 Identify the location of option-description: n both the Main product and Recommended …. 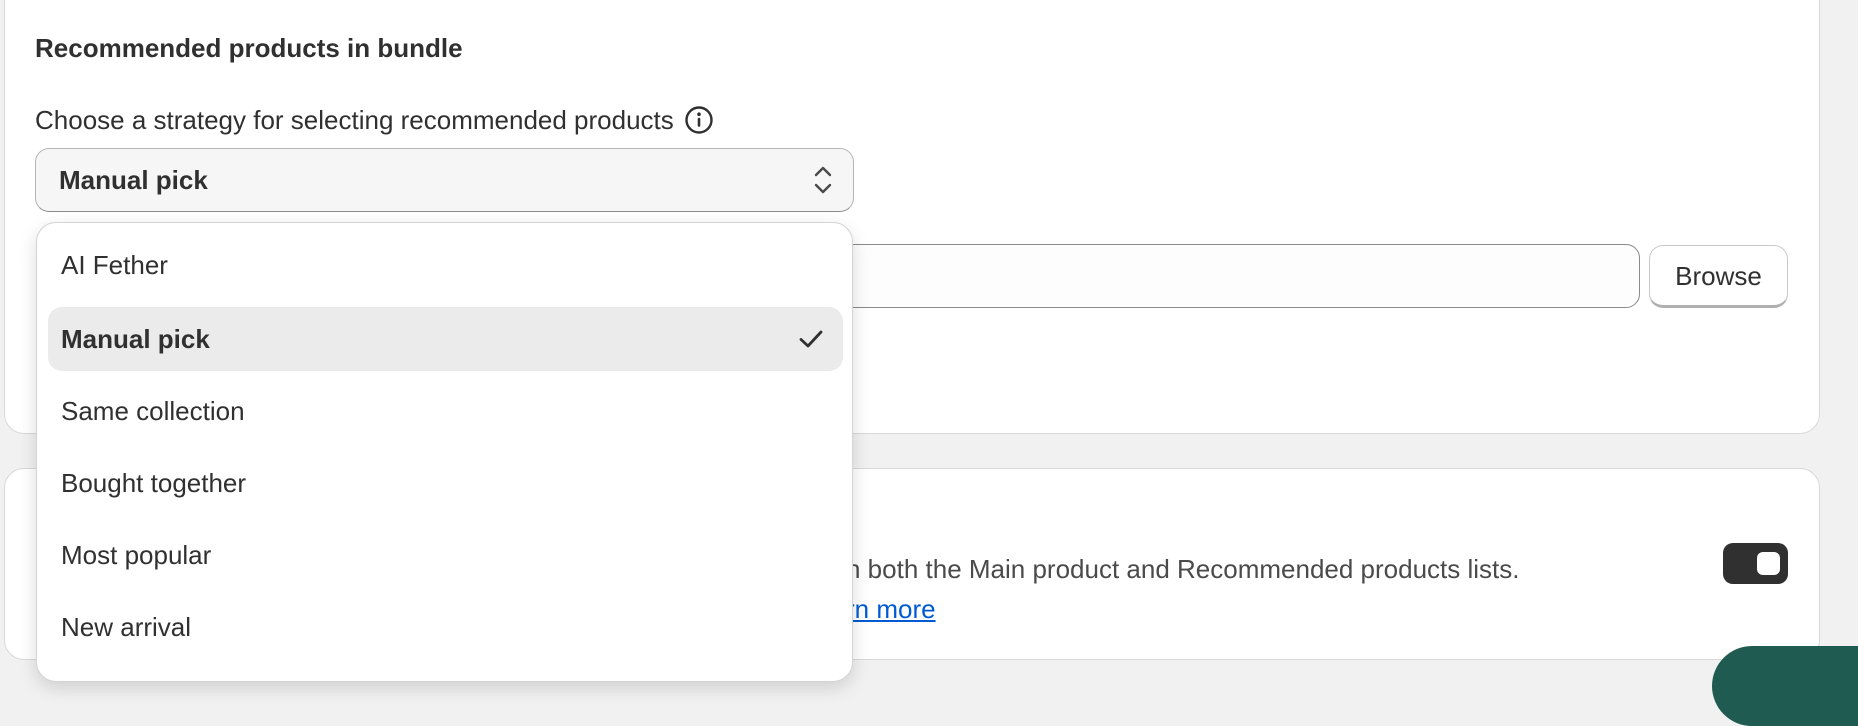
(1183, 569).